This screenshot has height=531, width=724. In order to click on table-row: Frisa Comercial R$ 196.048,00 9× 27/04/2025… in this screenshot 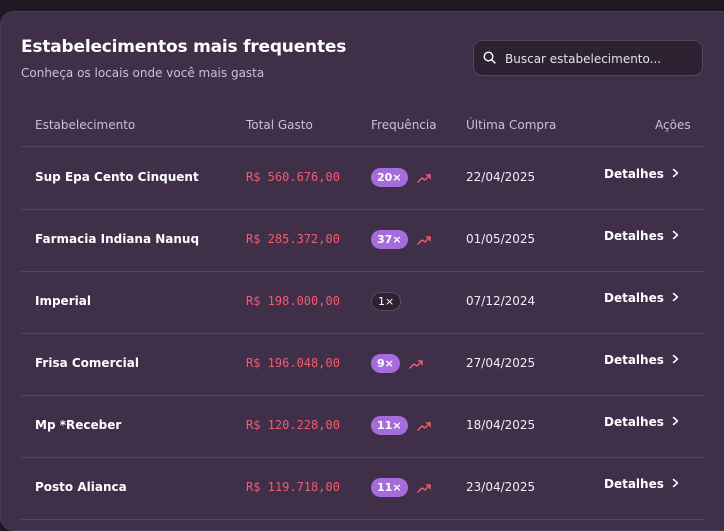, I will do `click(362, 364)`.